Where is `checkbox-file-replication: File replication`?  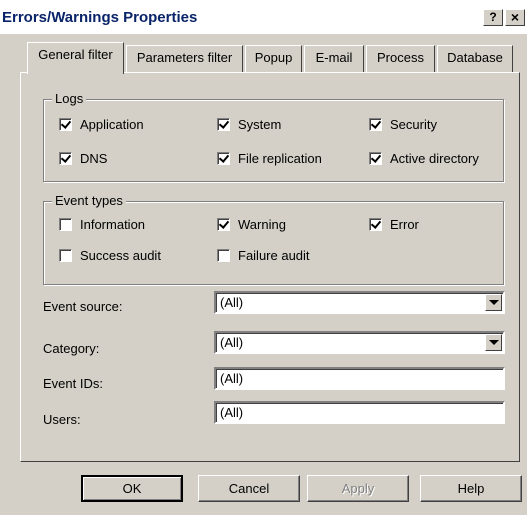 checkbox-file-replication: File replication is located at coordinates (269, 158).